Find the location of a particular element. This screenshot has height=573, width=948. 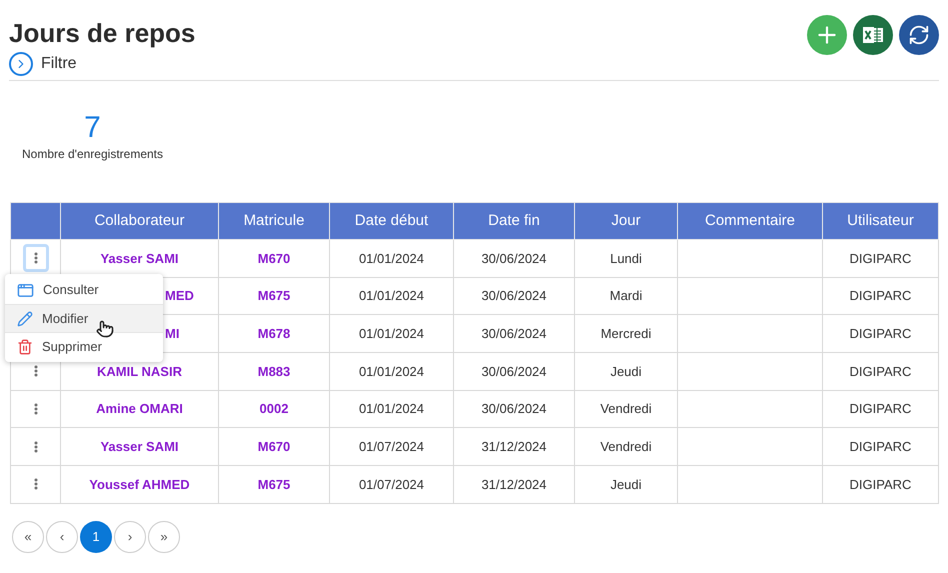

excel-button is located at coordinates (873, 35).